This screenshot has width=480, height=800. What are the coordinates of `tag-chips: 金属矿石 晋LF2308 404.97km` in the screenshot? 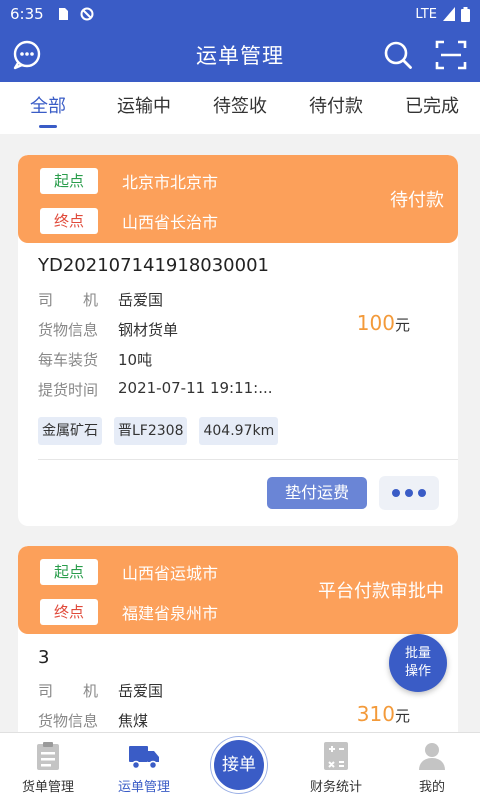 It's located at (158, 431).